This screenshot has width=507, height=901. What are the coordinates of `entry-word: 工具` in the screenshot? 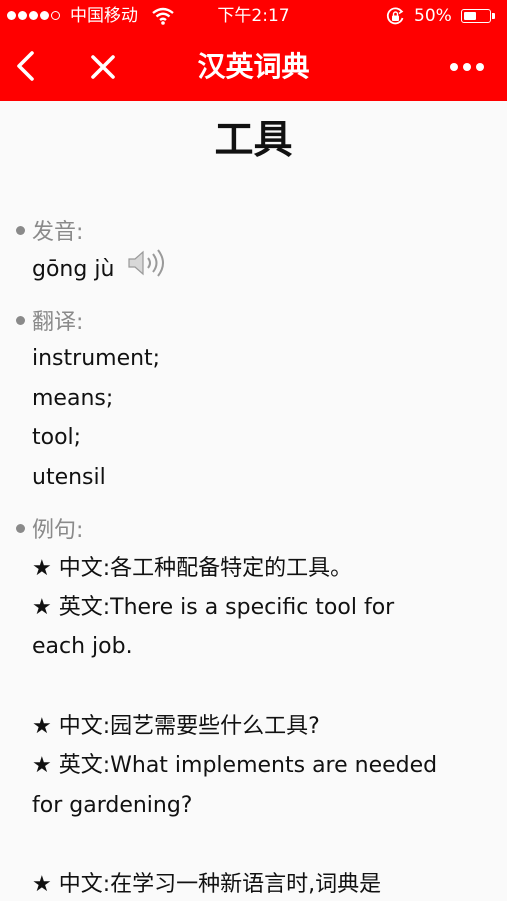 It's located at (253, 140).